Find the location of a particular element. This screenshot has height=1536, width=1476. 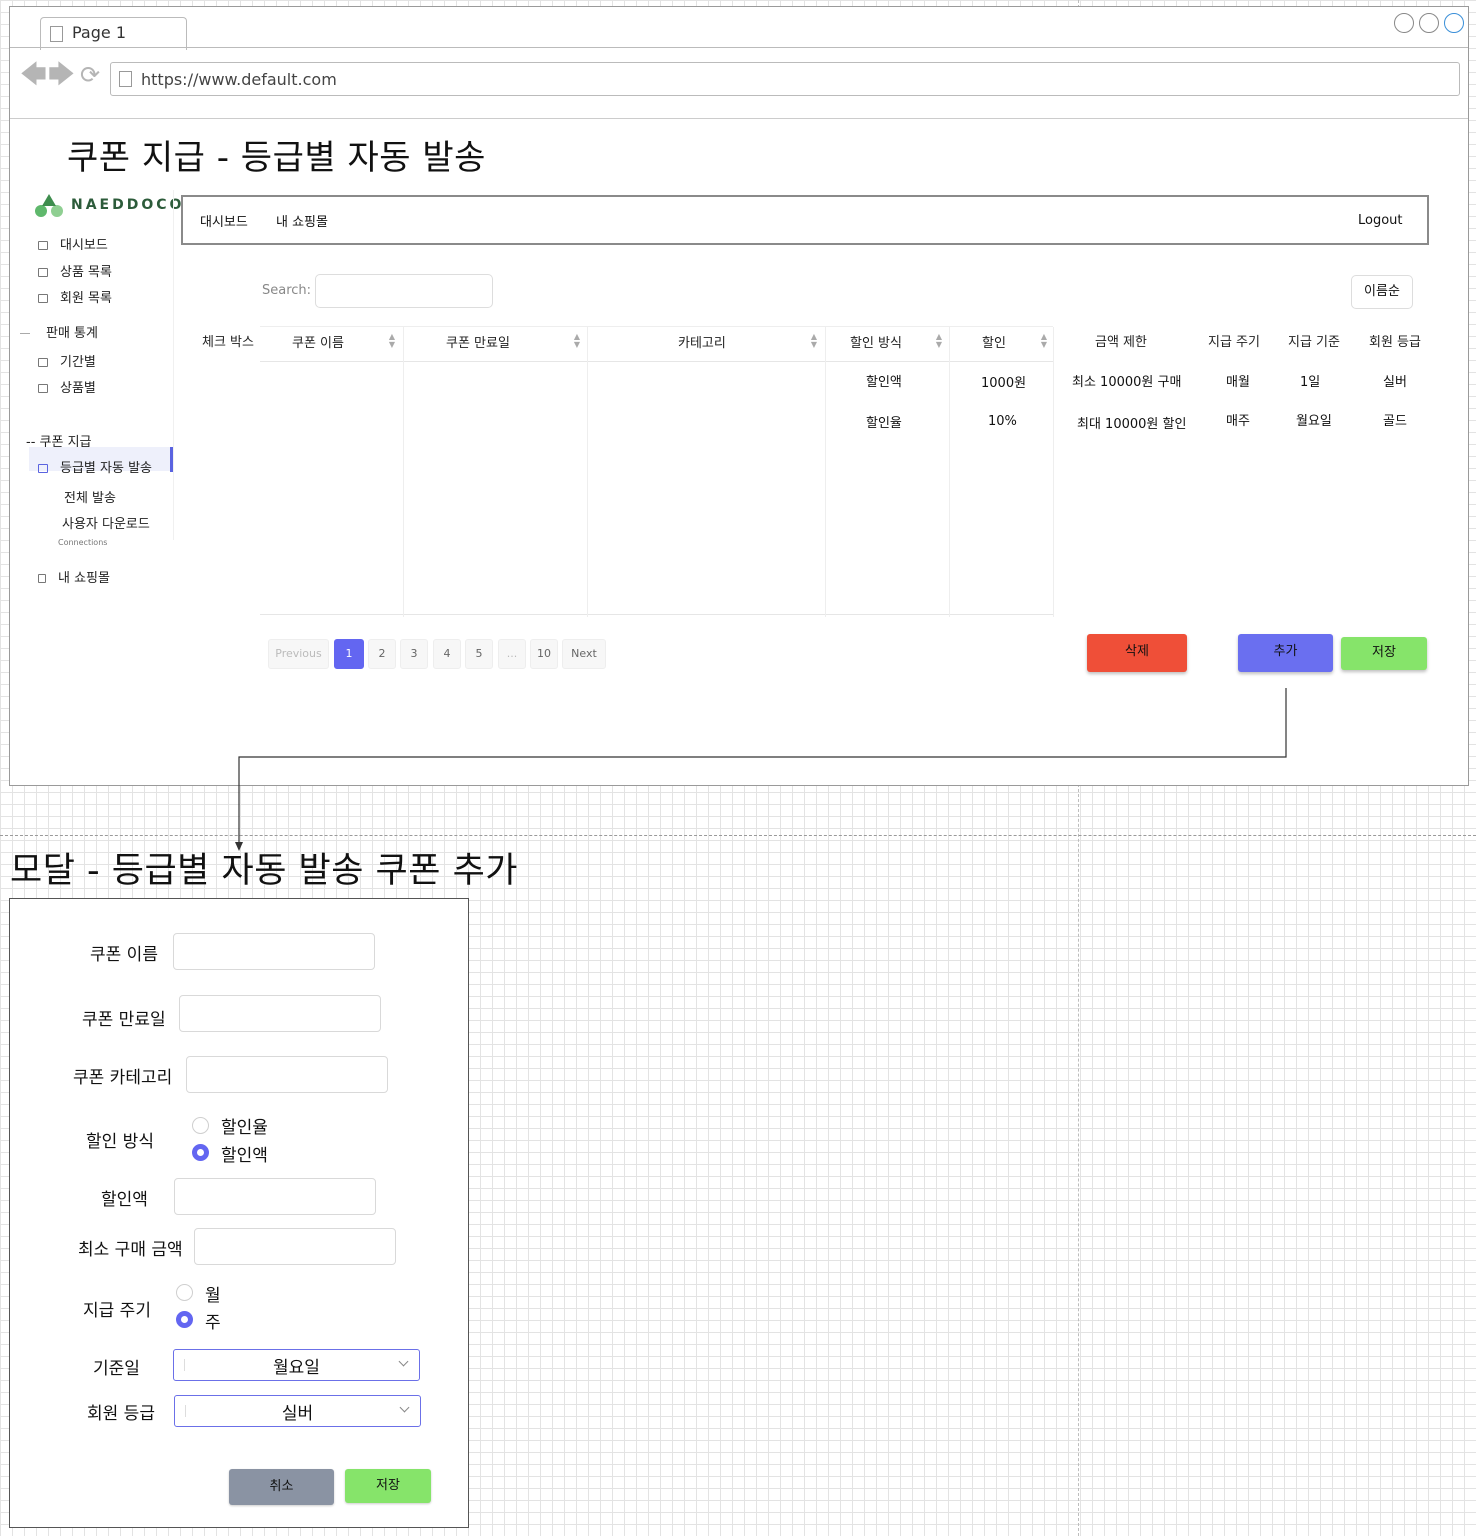

amount-label: 할인액 is located at coordinates (124, 1200).